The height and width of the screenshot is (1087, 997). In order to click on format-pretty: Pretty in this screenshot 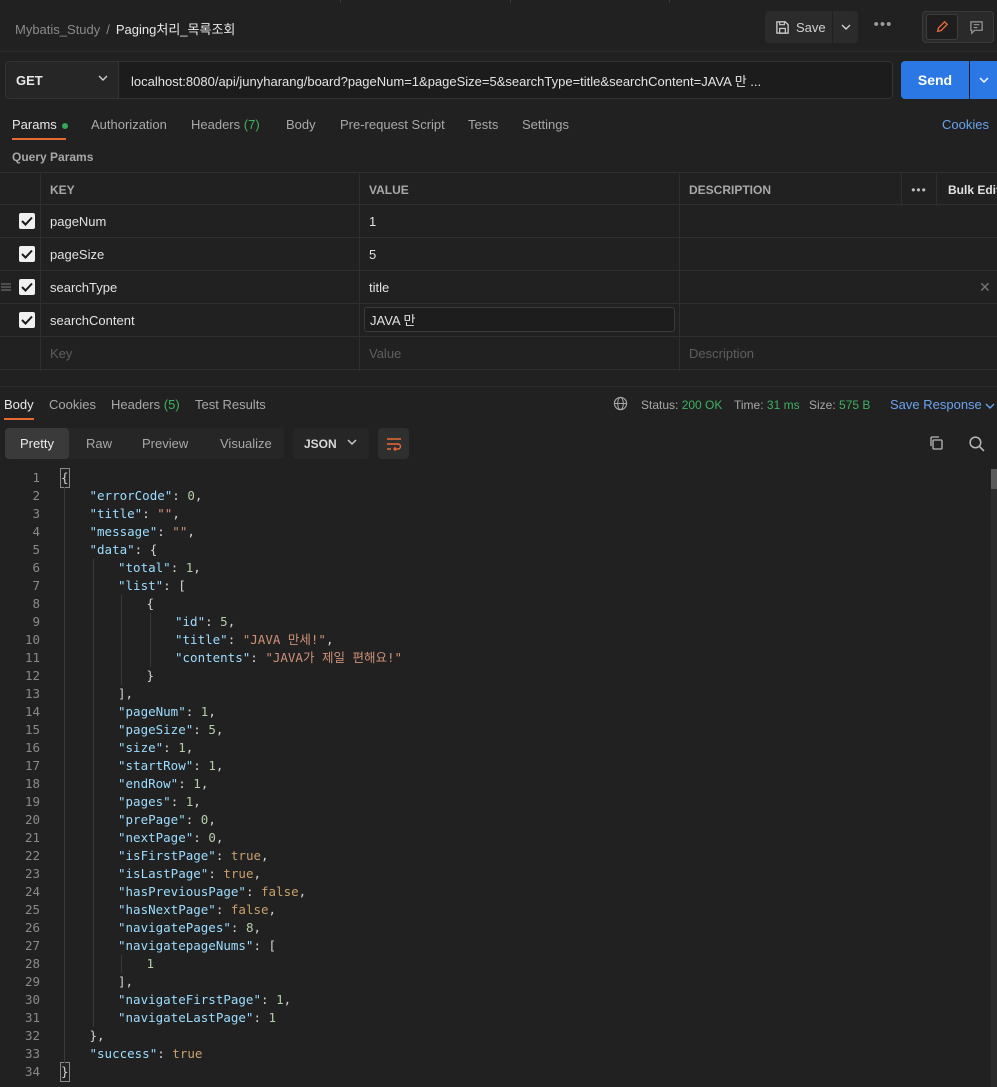, I will do `click(37, 443)`.